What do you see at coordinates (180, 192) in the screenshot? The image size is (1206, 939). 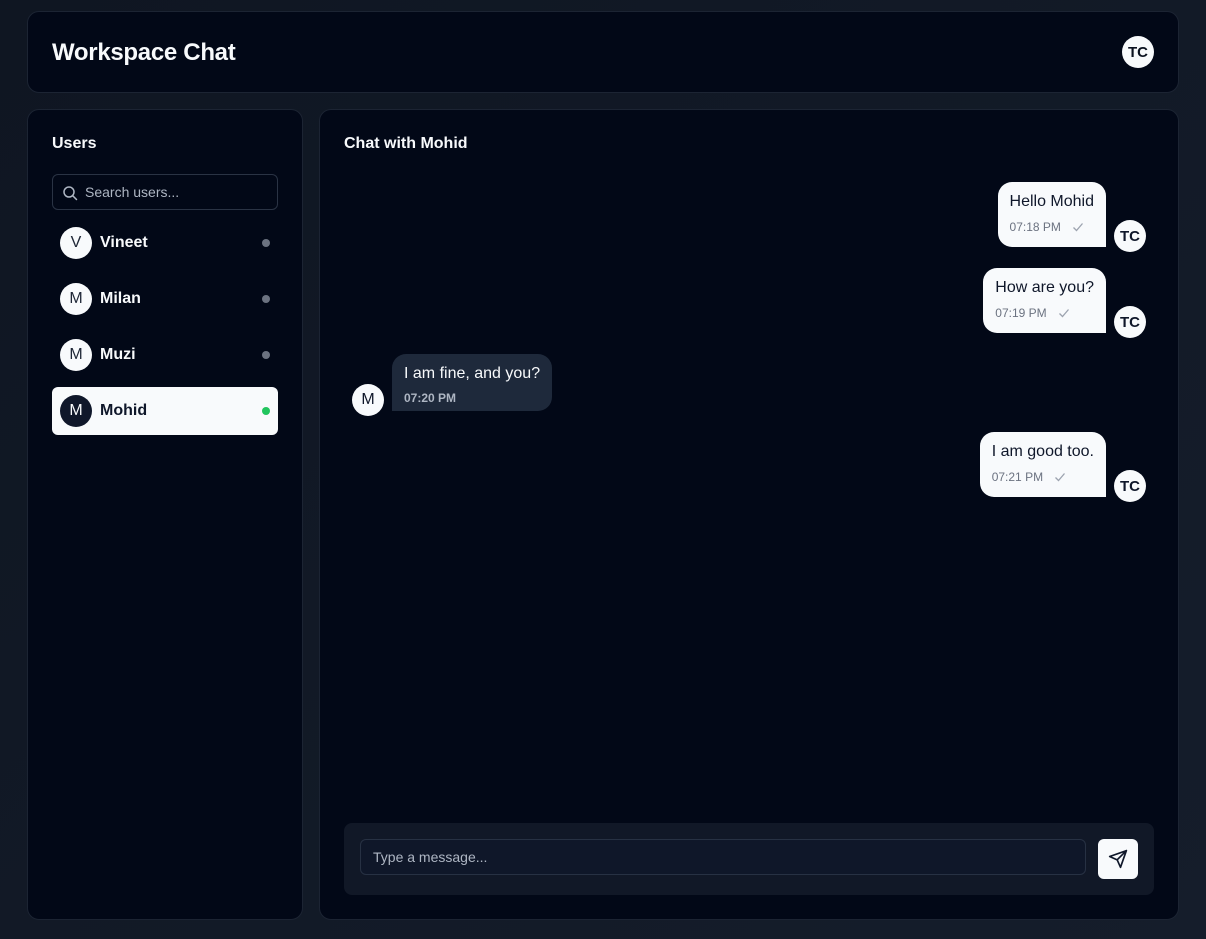 I see `search-input` at bounding box center [180, 192].